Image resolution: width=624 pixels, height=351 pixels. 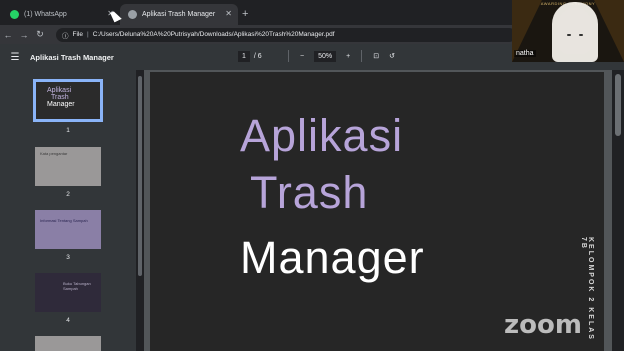 I want to click on sidebar-scrollbar, so click(x=140, y=210).